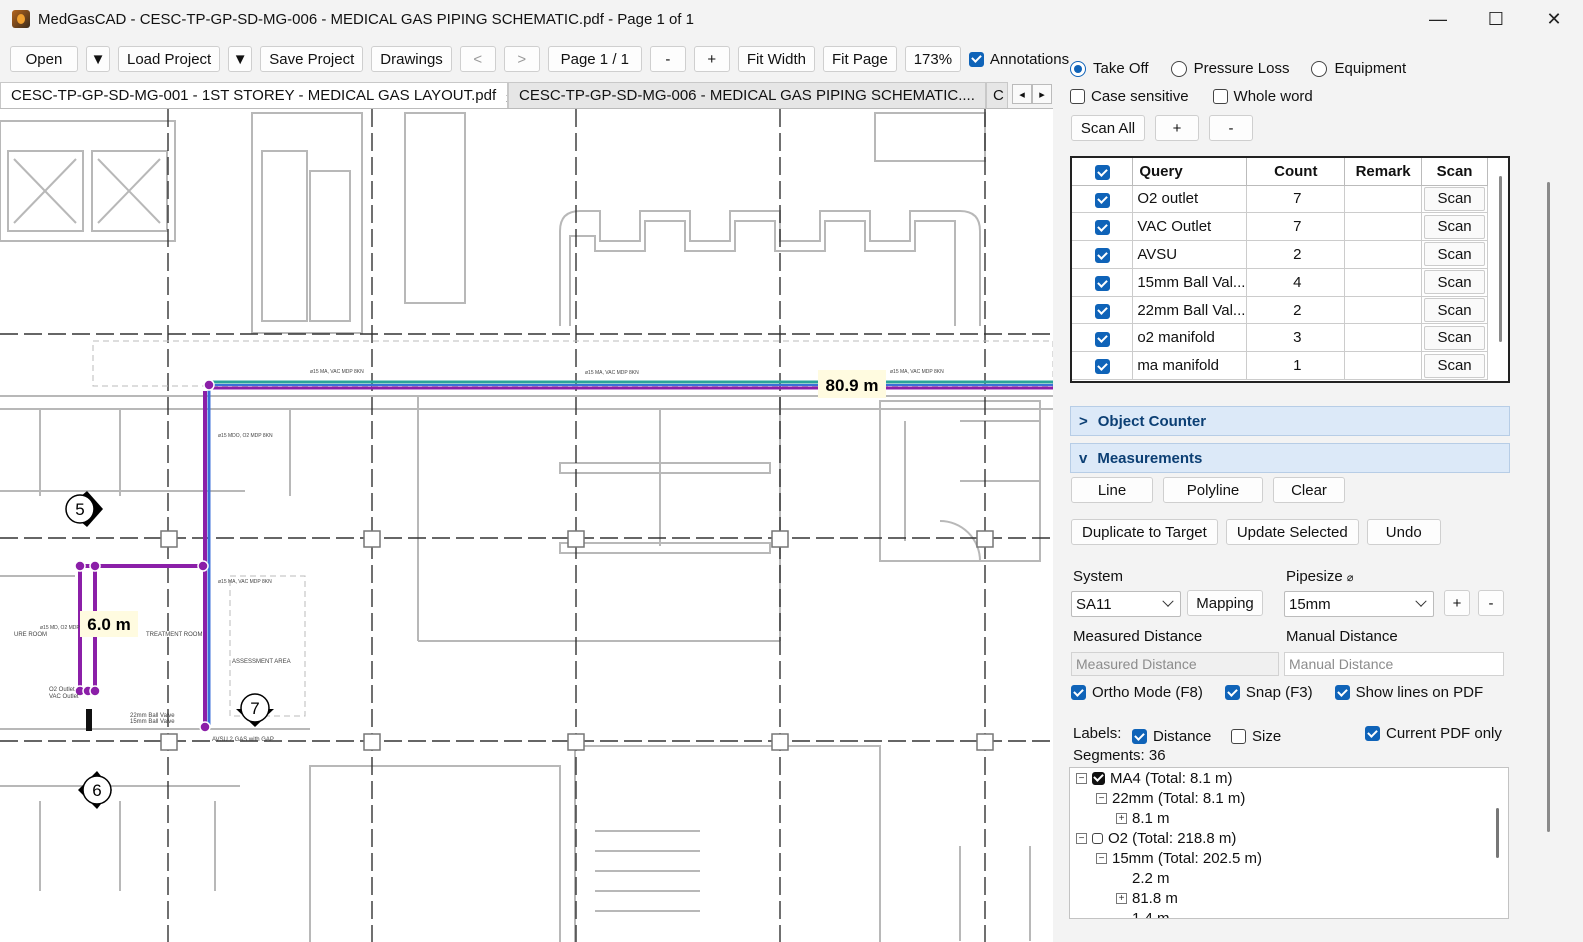 The height and width of the screenshot is (942, 1583). What do you see at coordinates (477, 59) in the screenshot?
I see `prev-page-button: <` at bounding box center [477, 59].